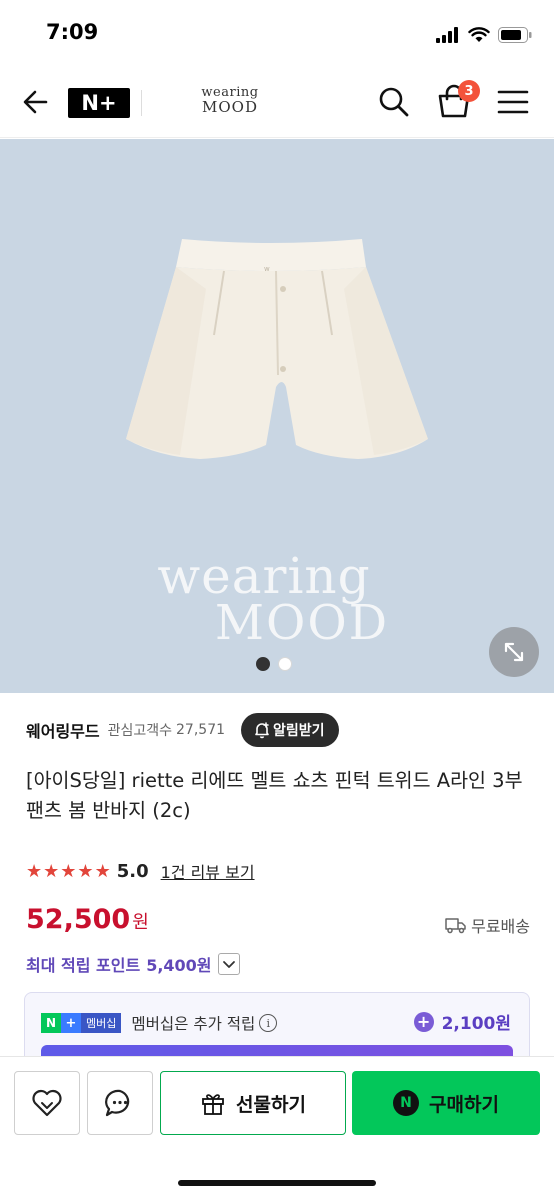 The width and height of the screenshot is (554, 1200). I want to click on alarm-label: 알림받기, so click(299, 731).